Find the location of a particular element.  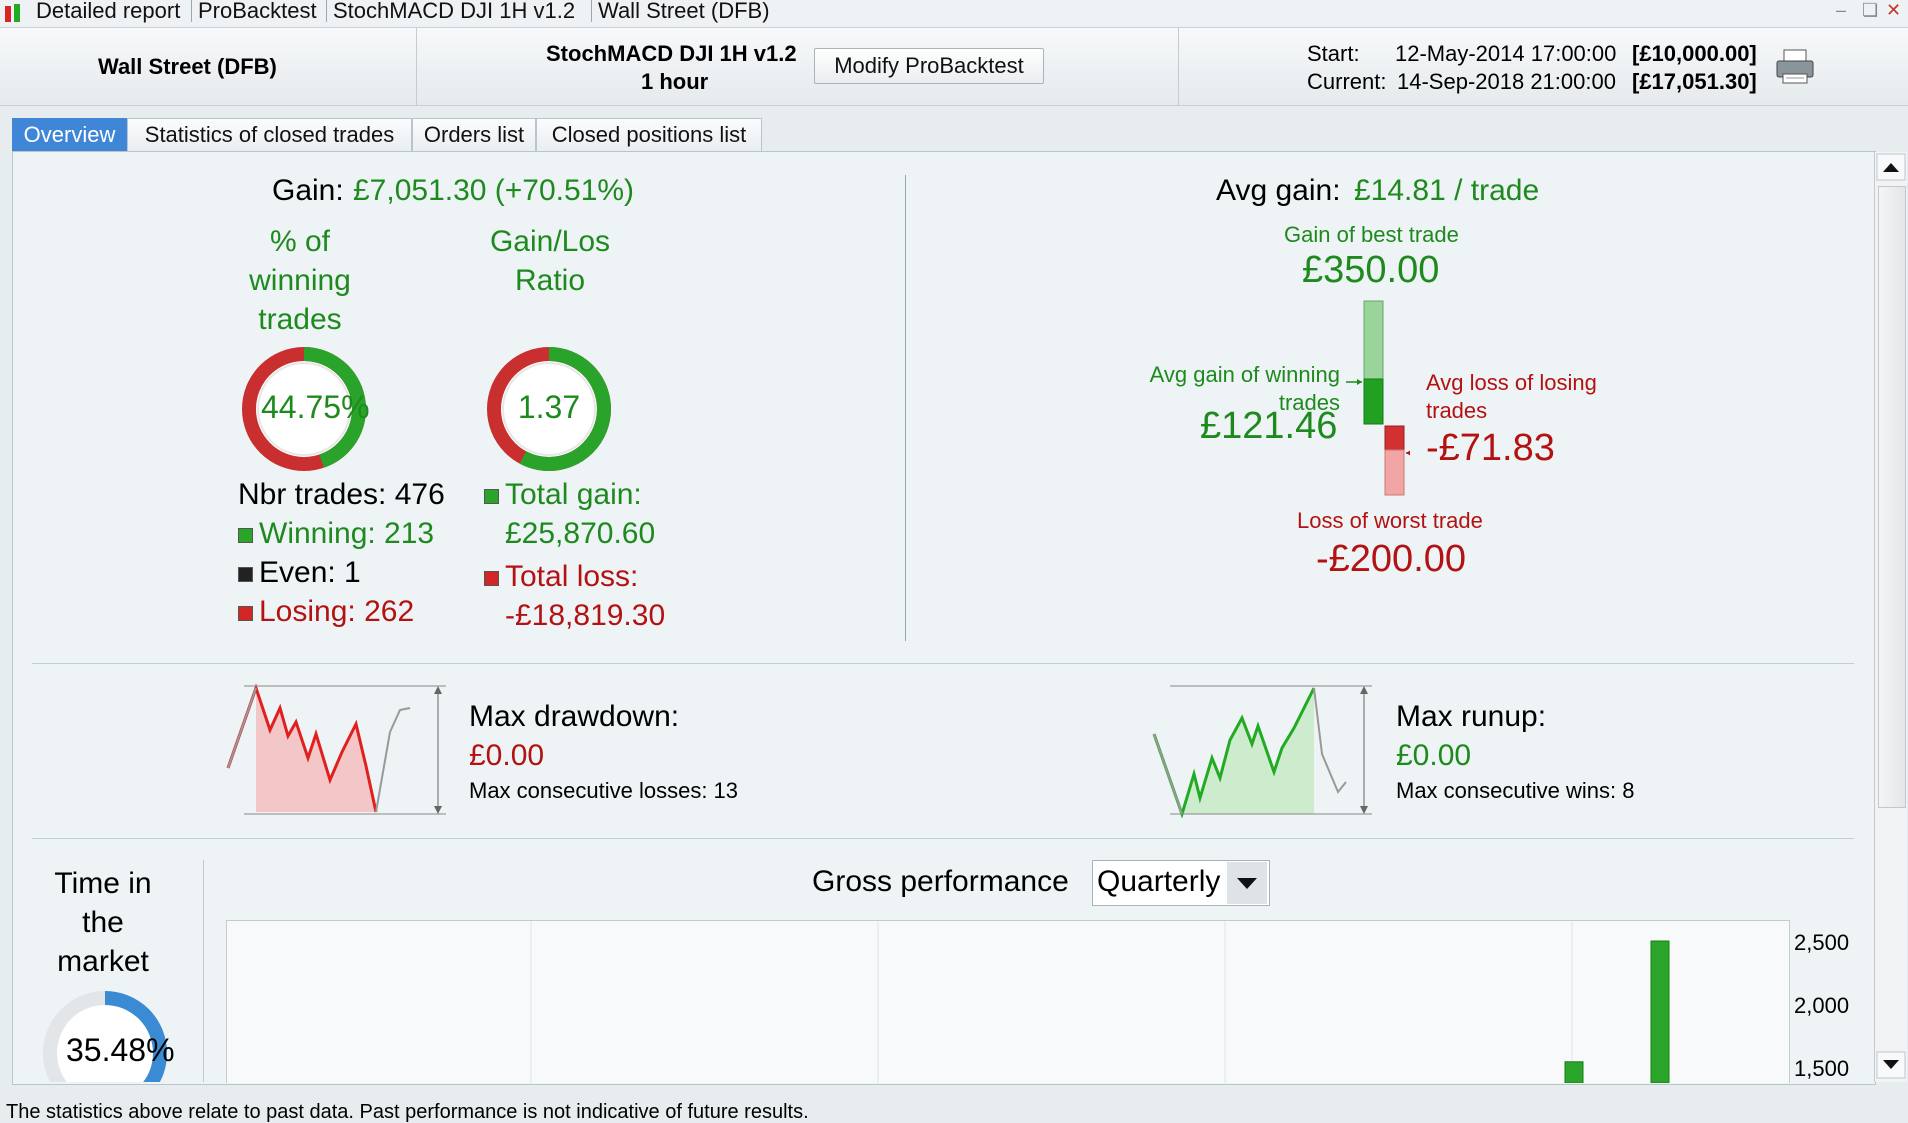

printer-icon is located at coordinates (1796, 68).